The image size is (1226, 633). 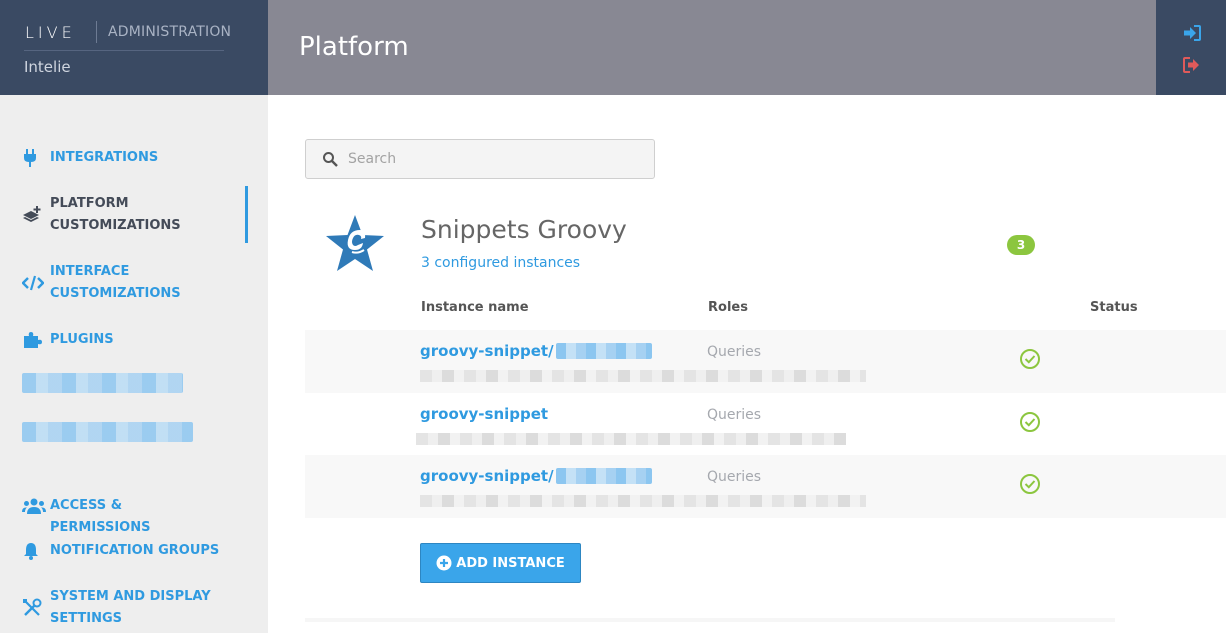 I want to click on sidebar-item-integrations: INTEGRATIONS, so click(x=121, y=158).